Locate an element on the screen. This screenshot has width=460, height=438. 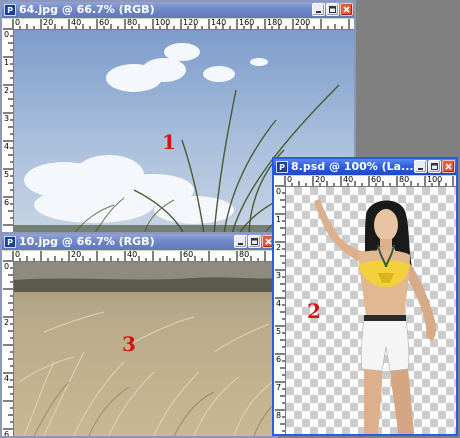
ruler-label: 140 is located at coordinates (219, 23).